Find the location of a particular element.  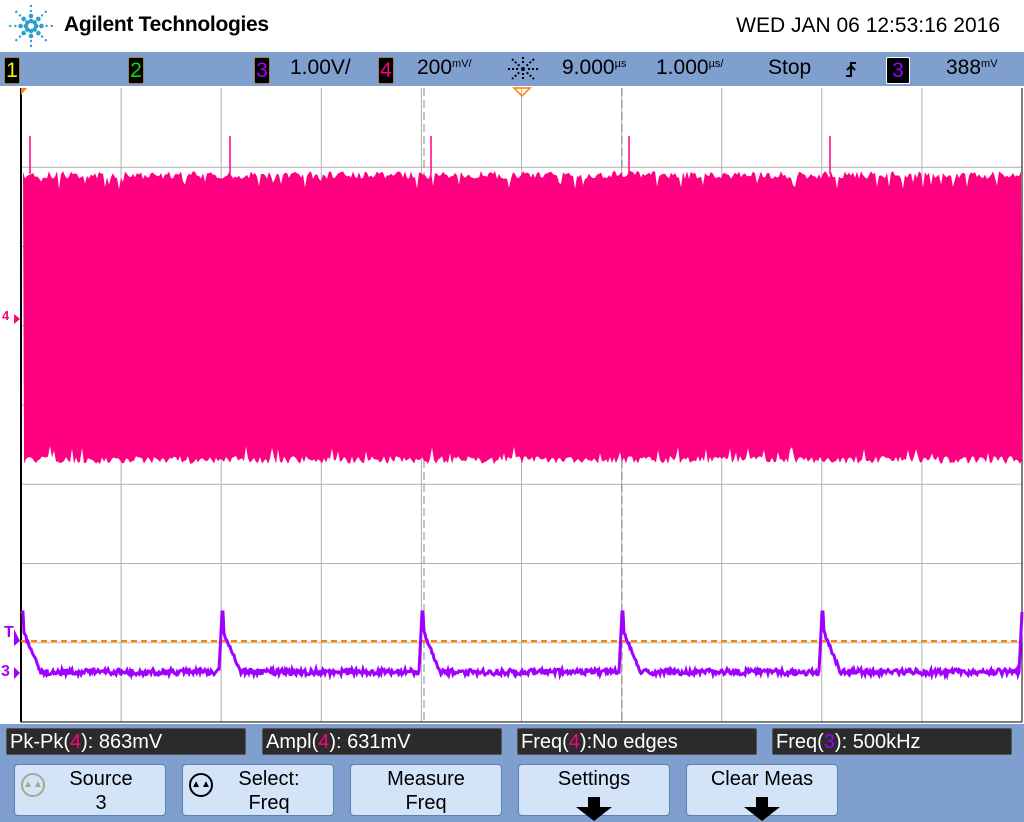

time-scale-value: 1.000 is located at coordinates (682, 67).